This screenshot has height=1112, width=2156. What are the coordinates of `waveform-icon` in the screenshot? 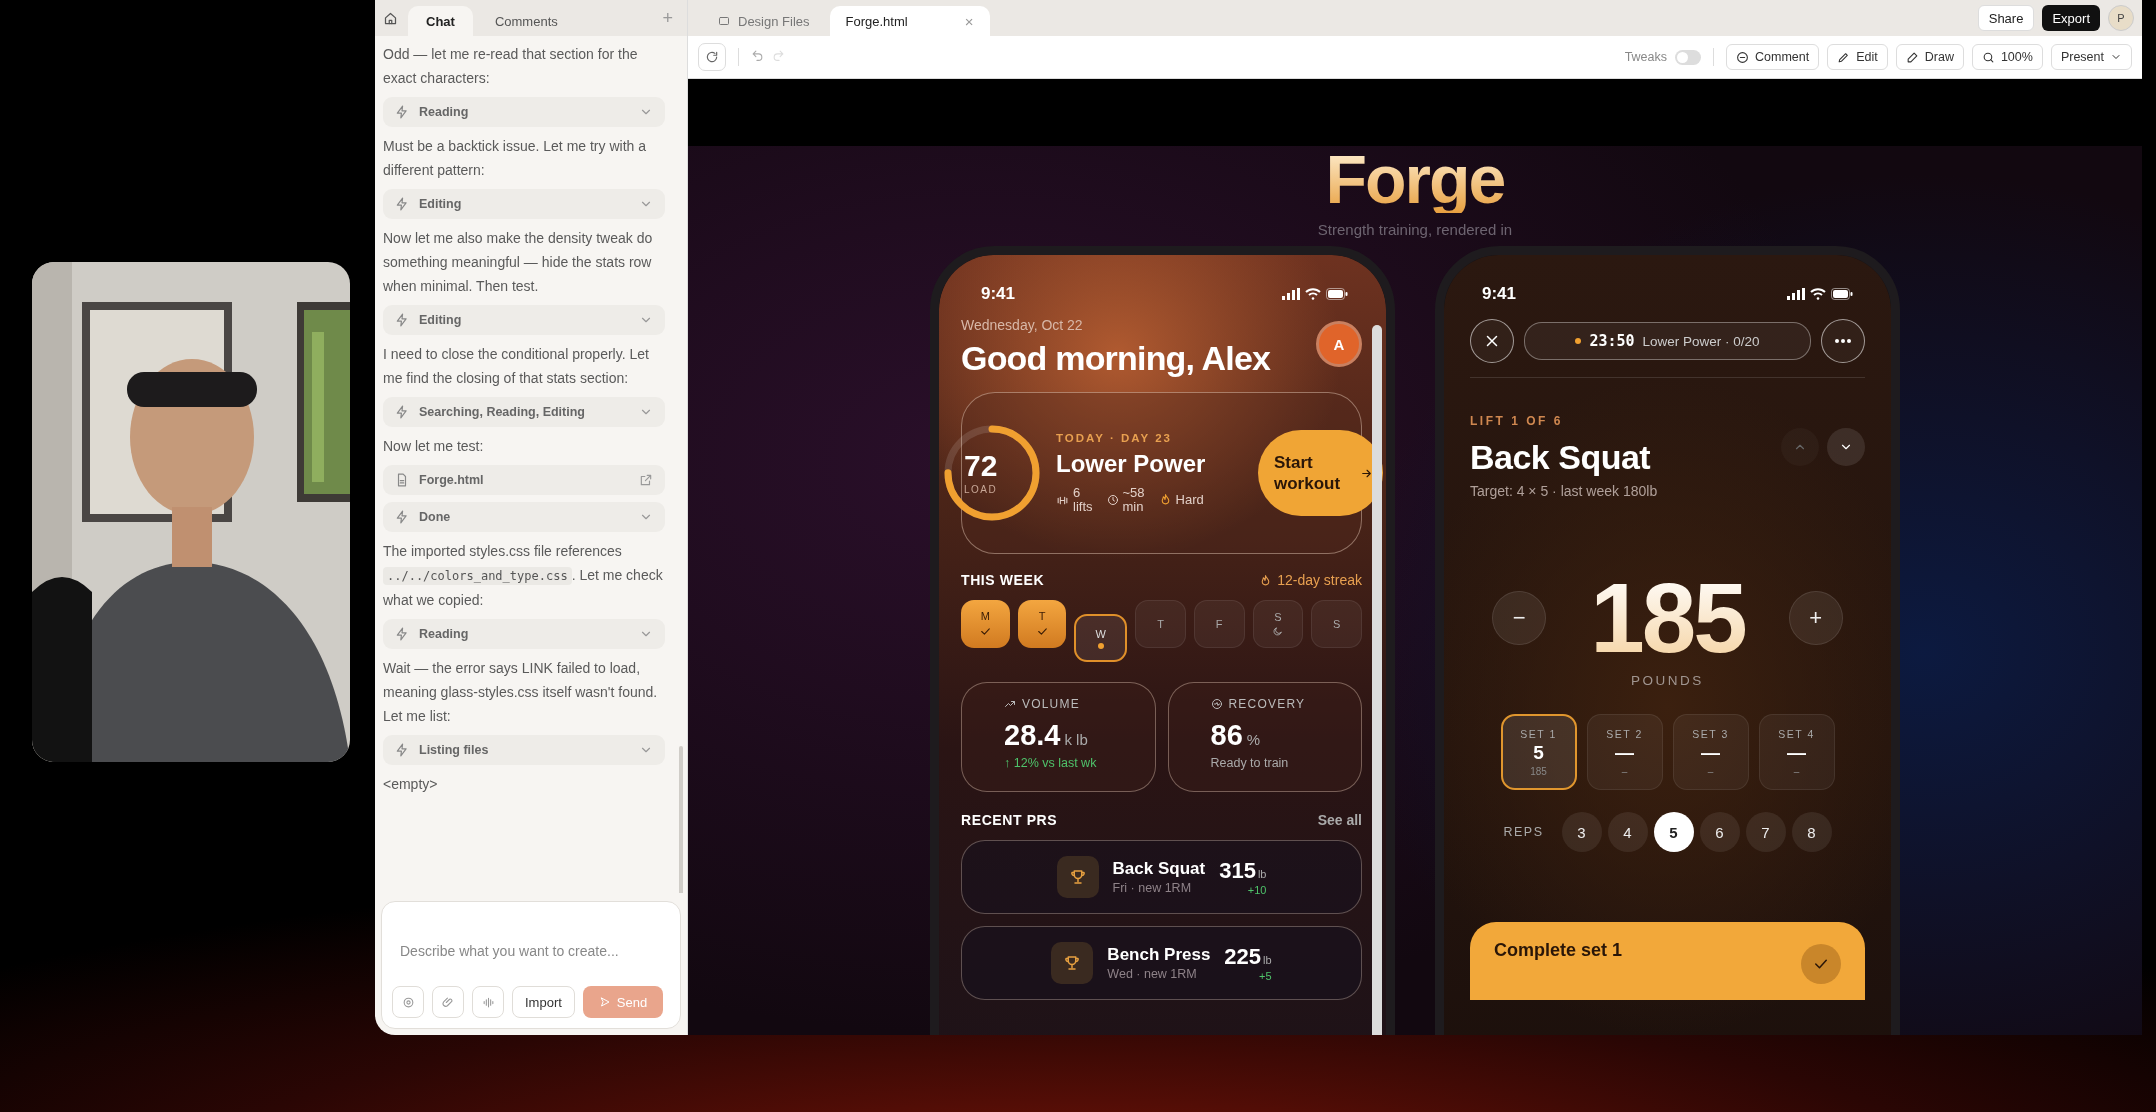 It's located at (488, 1002).